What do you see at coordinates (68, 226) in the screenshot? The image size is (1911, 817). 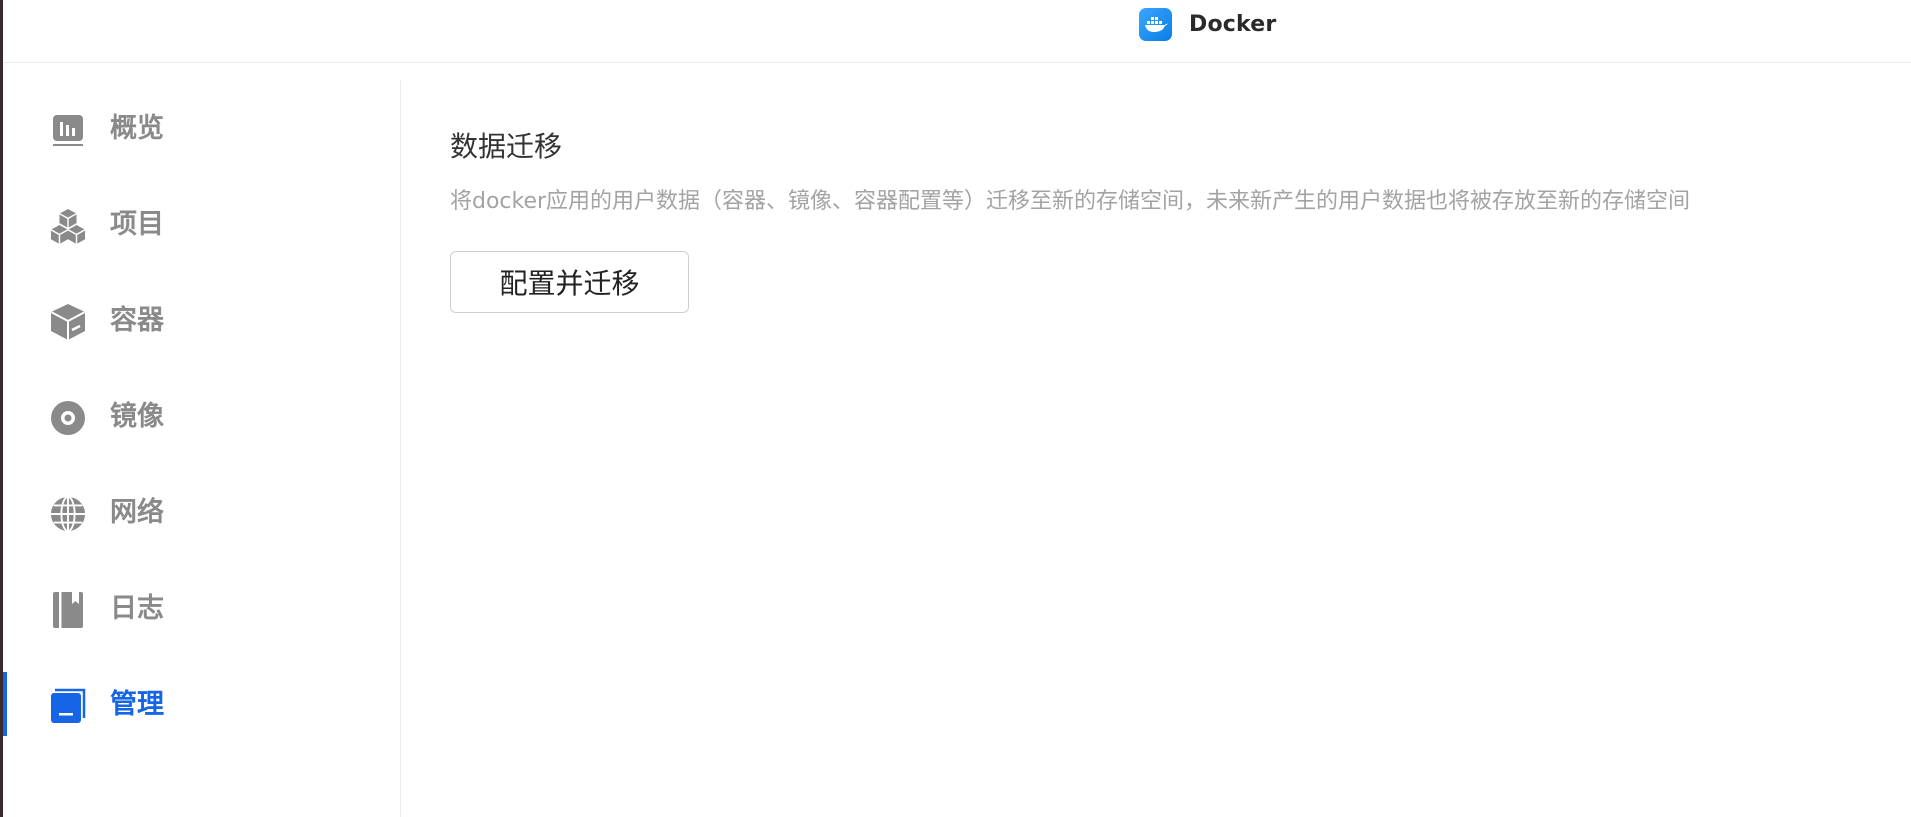 I see `cubes-project-icon` at bounding box center [68, 226].